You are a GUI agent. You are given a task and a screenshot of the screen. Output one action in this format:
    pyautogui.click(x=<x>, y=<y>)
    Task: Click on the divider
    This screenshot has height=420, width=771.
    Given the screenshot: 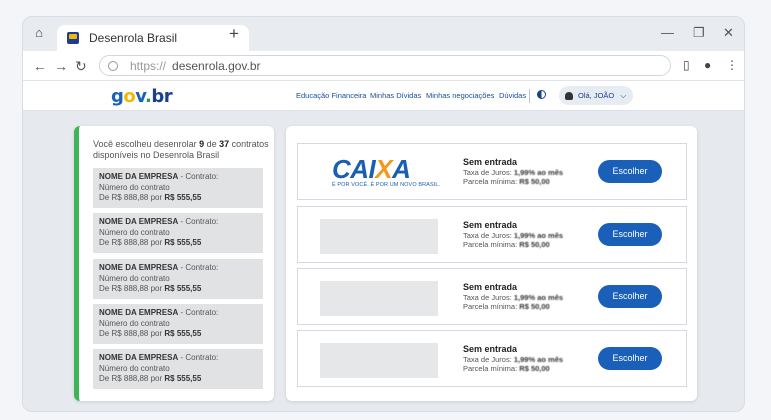 What is the action you would take?
    pyautogui.click(x=529, y=96)
    